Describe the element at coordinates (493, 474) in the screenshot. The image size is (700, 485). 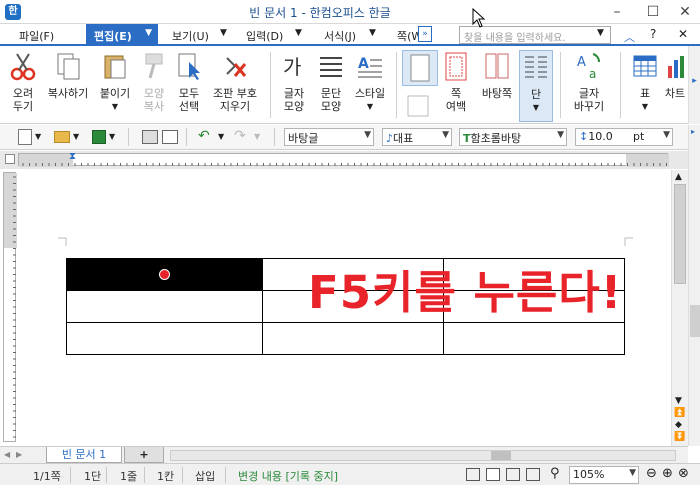
I see `view-page-icon` at that location.